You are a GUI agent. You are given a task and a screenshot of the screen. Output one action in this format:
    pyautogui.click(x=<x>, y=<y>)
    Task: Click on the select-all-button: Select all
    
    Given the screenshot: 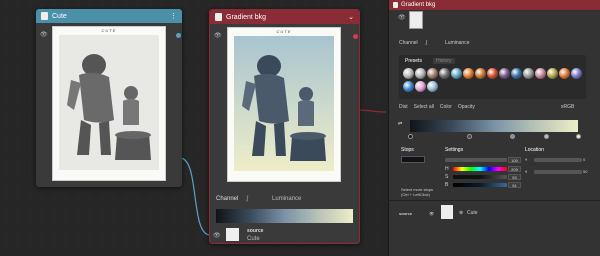 What is the action you would take?
    pyautogui.click(x=424, y=107)
    